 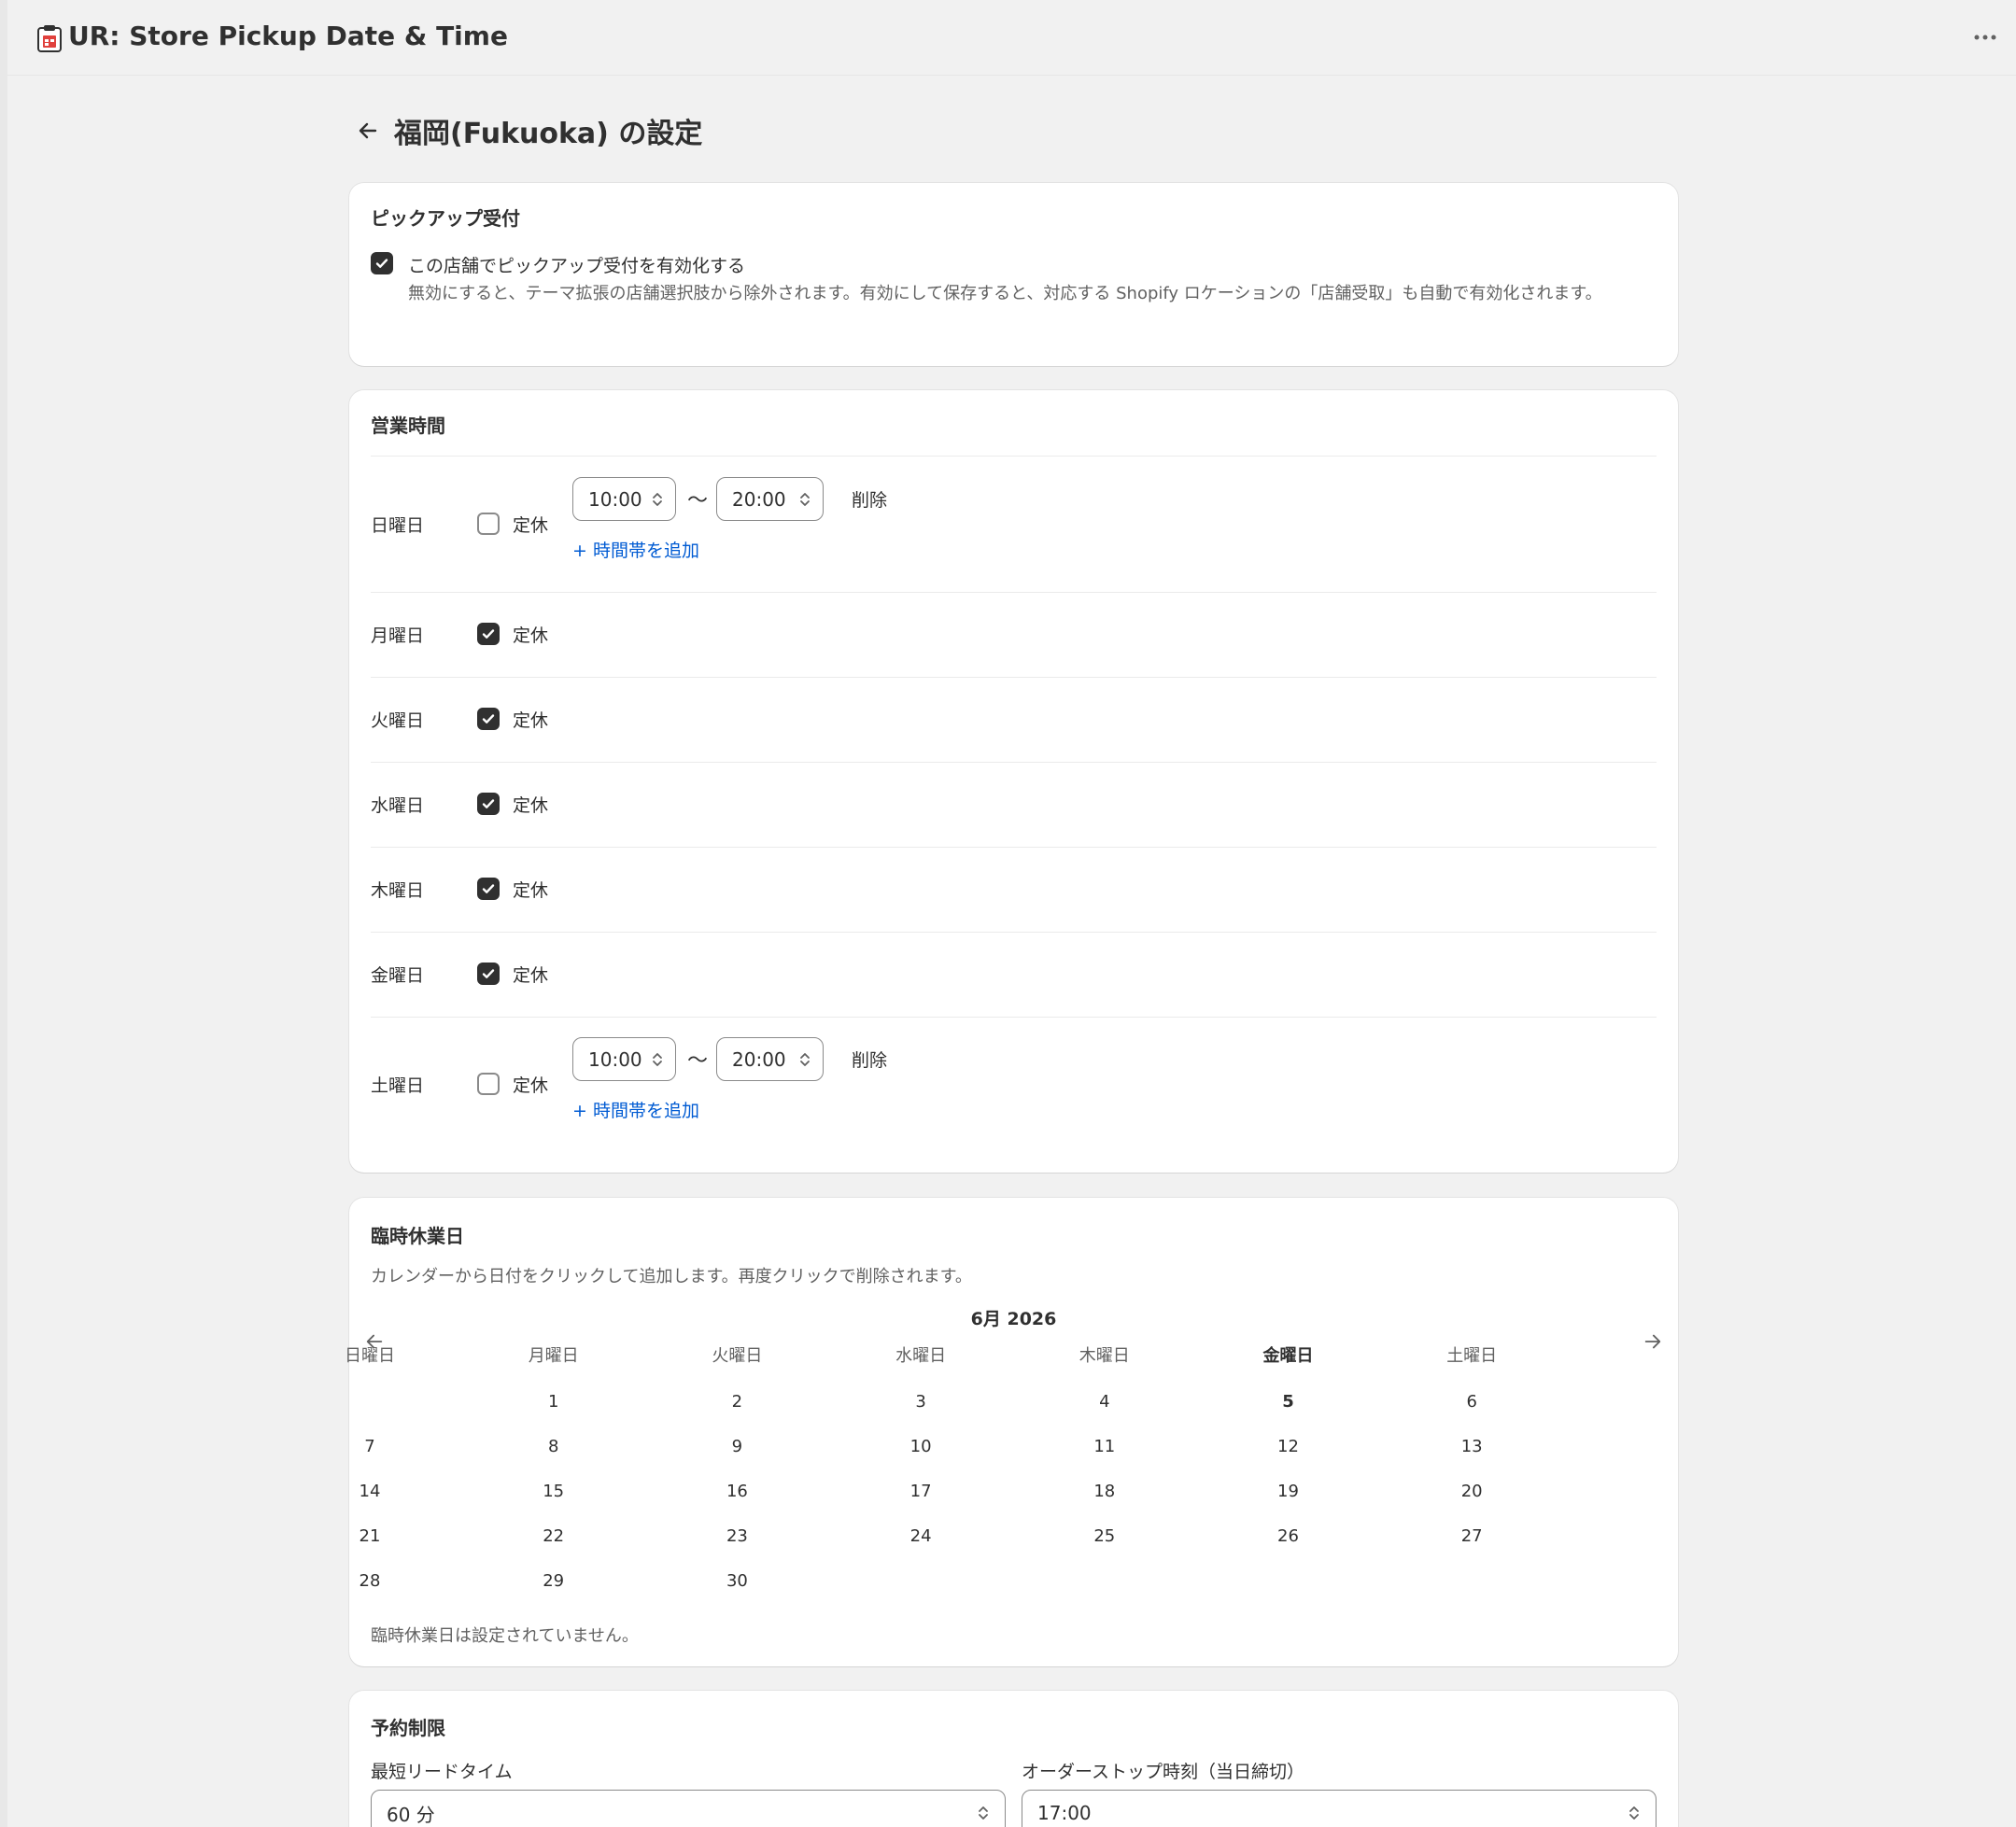 What do you see at coordinates (398, 720) in the screenshot?
I see `day-label-tuesday: 火曜日` at bounding box center [398, 720].